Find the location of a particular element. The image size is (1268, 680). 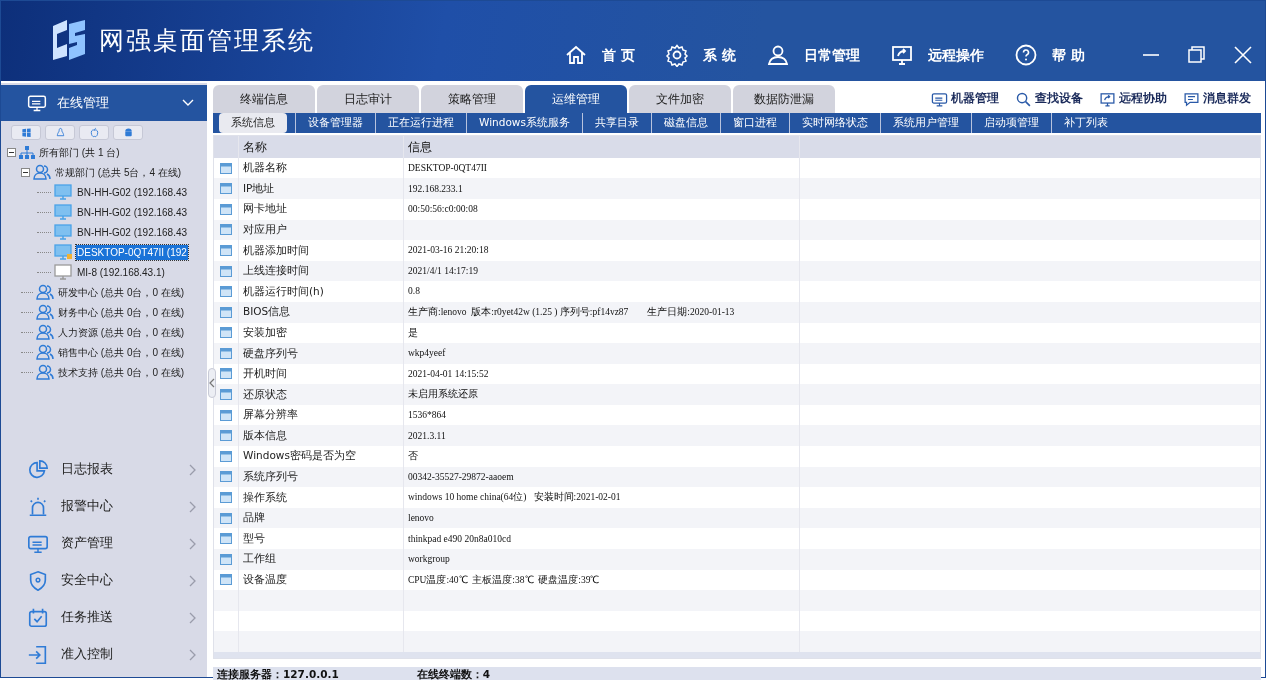

tab: 数据防泄漏 is located at coordinates (784, 99).